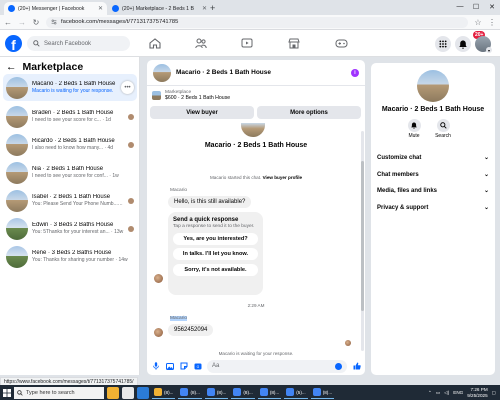  I want to click on privacy-support-section: Privacy & support ⌄, so click(433, 208).